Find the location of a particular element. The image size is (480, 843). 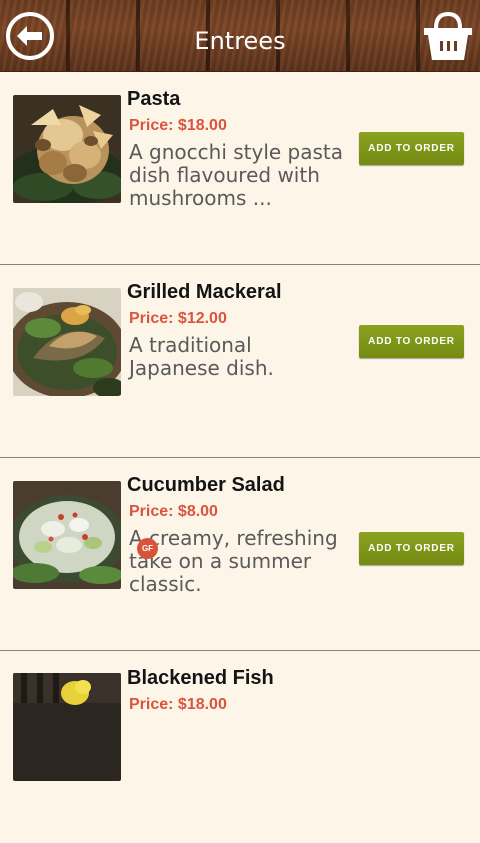

pasta-photo is located at coordinates (67, 149).